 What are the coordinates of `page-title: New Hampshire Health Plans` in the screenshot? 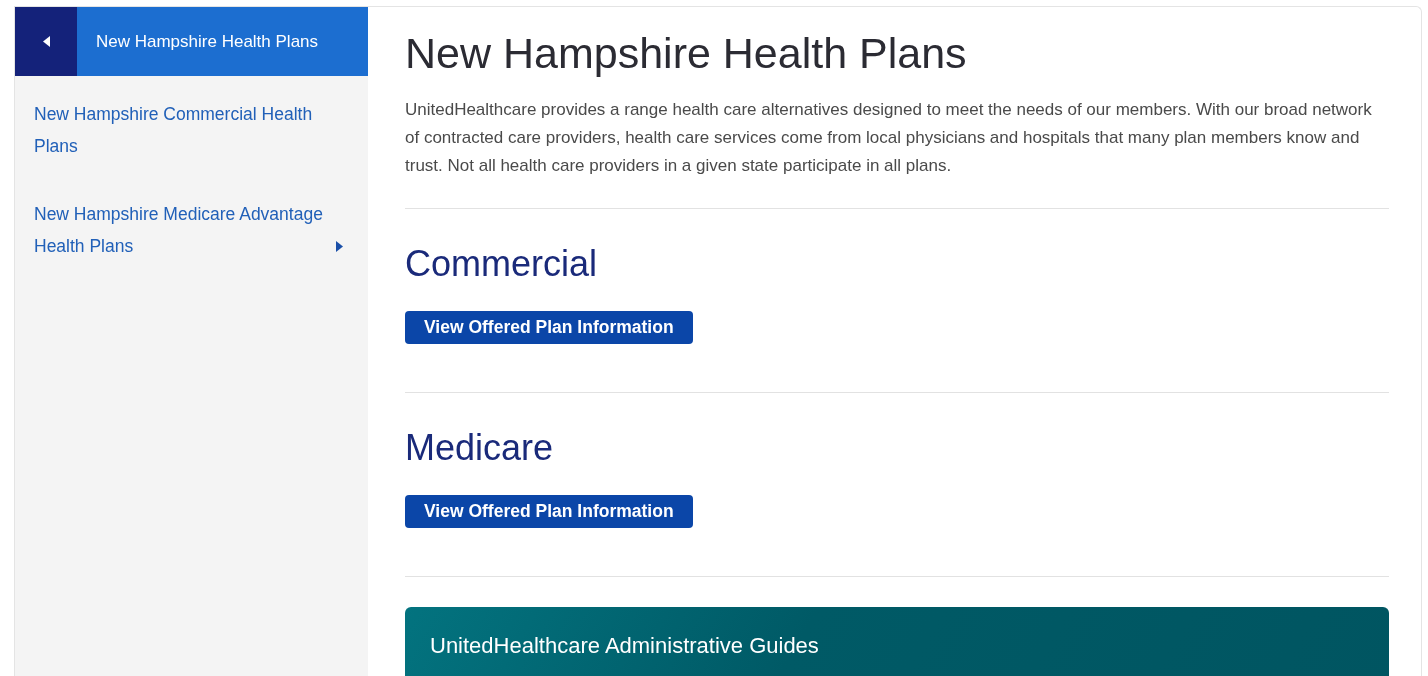 It's located at (686, 53).